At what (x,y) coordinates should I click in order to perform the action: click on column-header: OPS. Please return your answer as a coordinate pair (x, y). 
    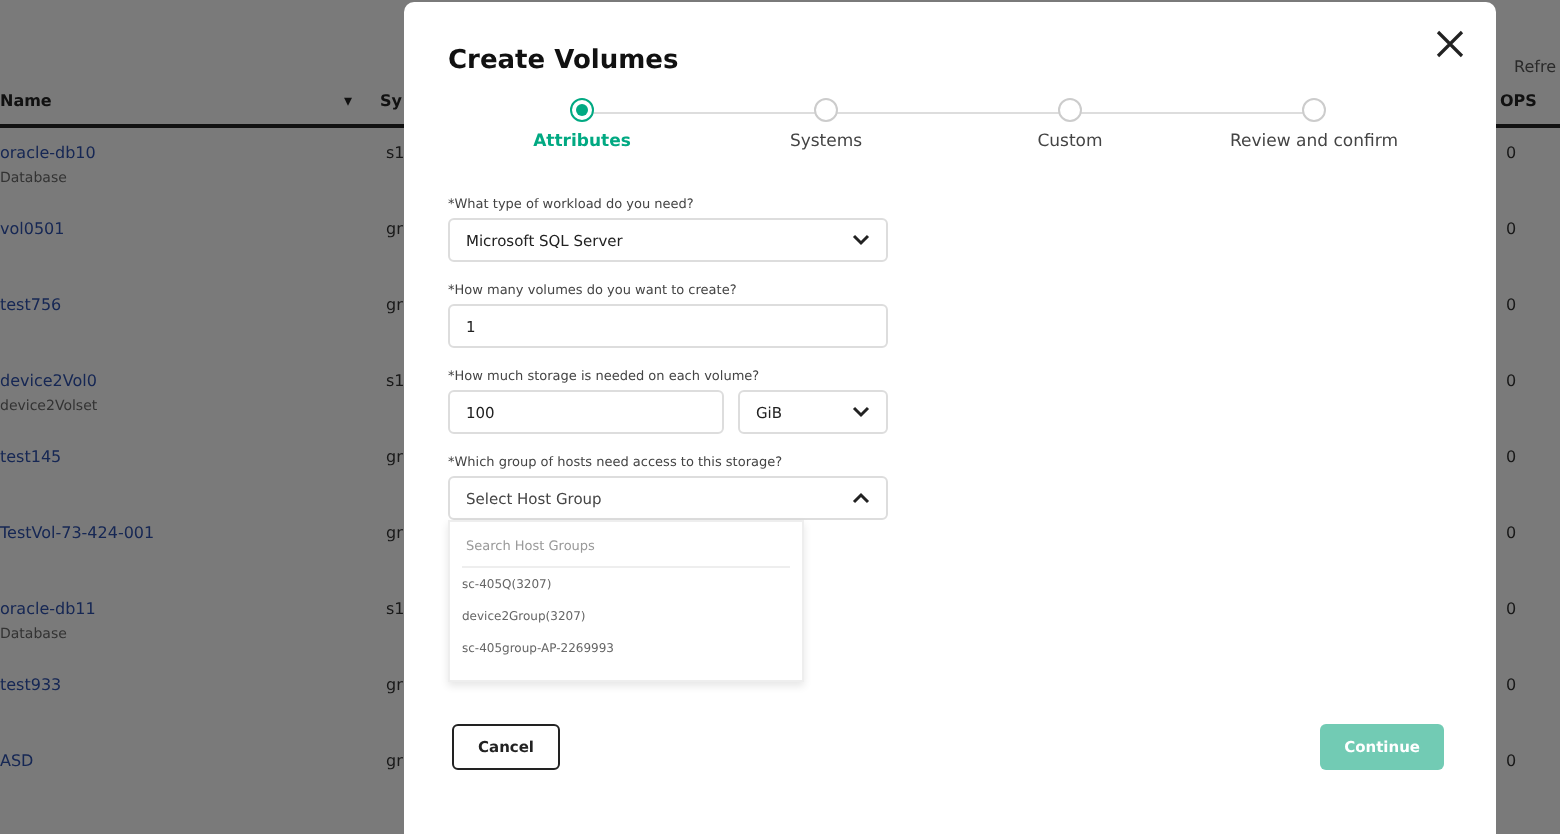
    Looking at the image, I should click on (1530, 100).